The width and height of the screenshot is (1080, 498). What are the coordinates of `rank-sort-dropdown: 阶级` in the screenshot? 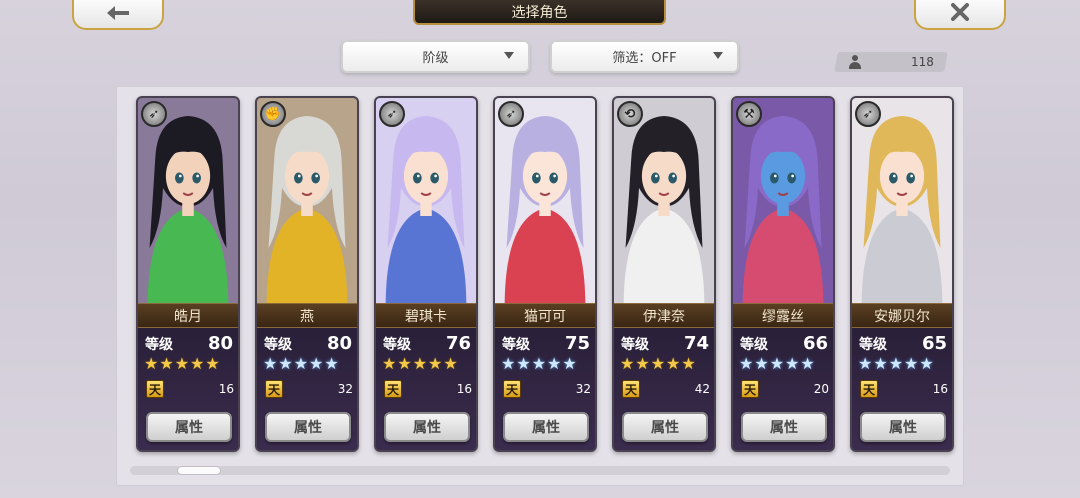 It's located at (435, 56).